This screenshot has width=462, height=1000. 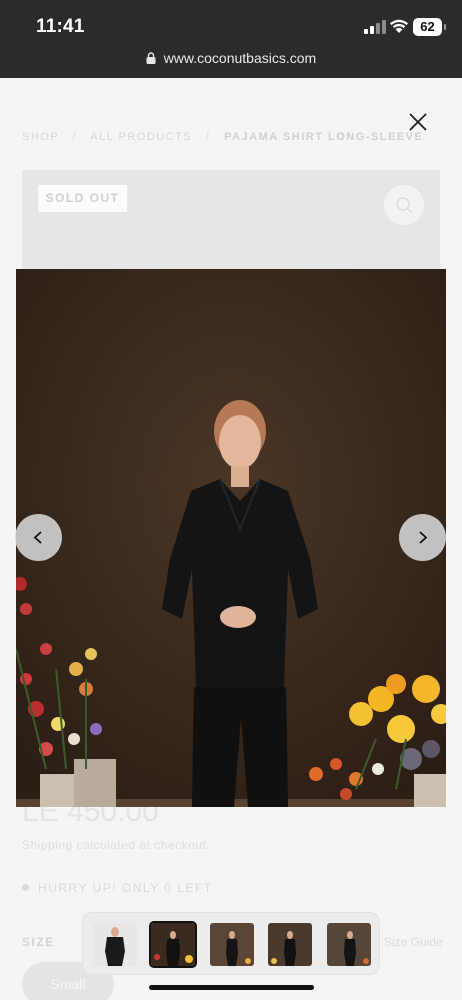 What do you see at coordinates (25, 887) in the screenshot?
I see `stock-dot-icon` at bounding box center [25, 887].